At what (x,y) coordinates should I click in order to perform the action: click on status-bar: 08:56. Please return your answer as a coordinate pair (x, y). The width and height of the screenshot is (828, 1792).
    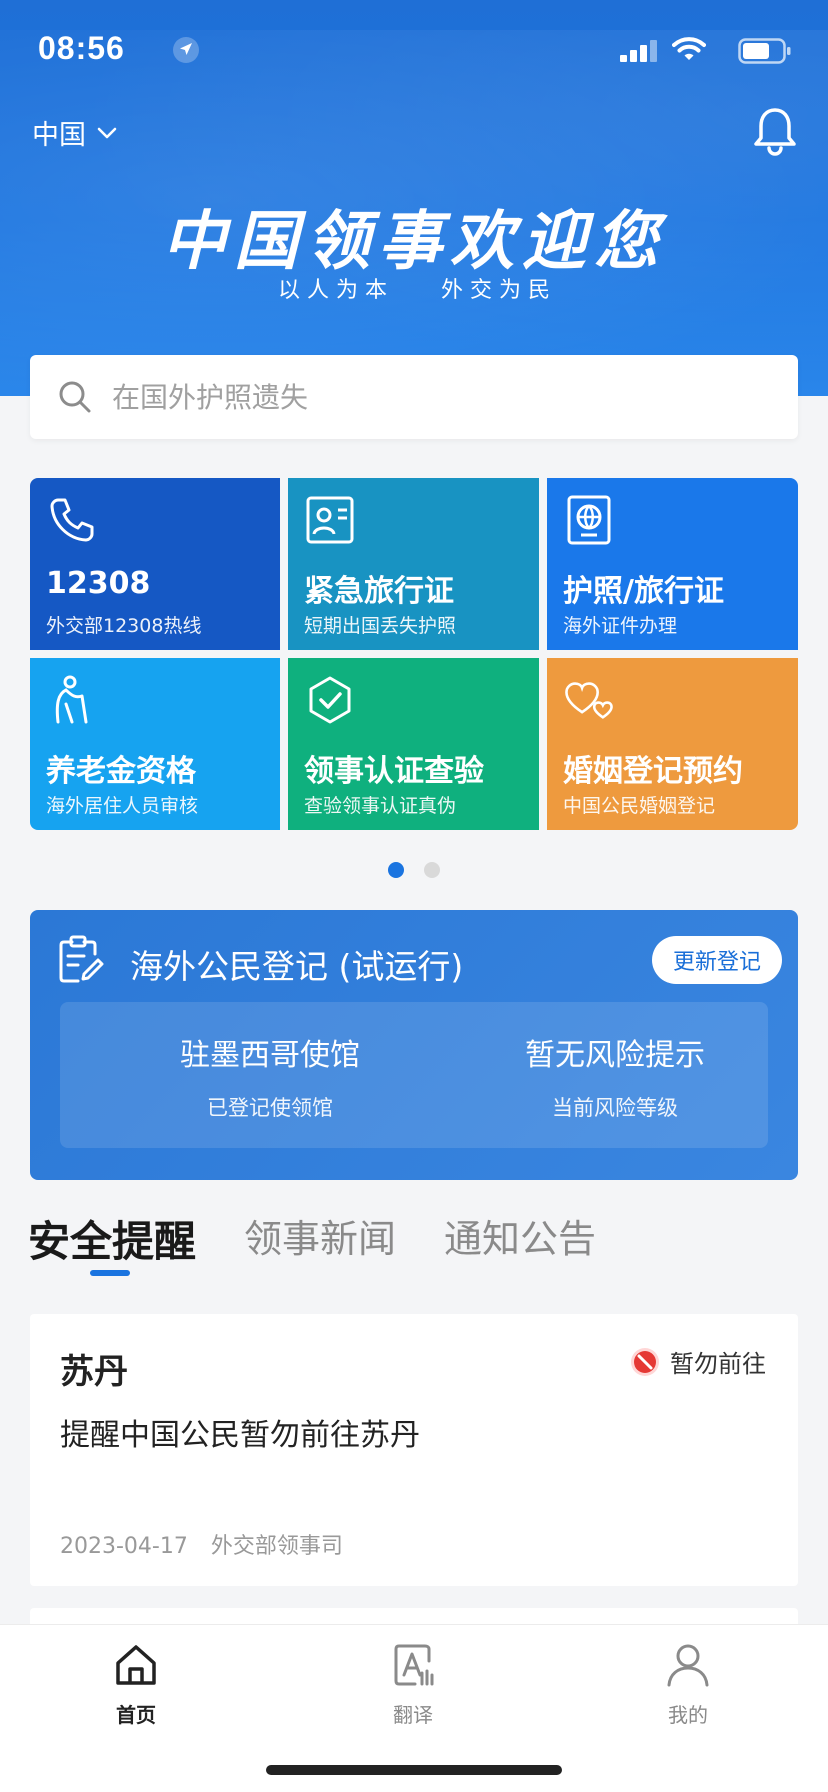
    Looking at the image, I should click on (415, 50).